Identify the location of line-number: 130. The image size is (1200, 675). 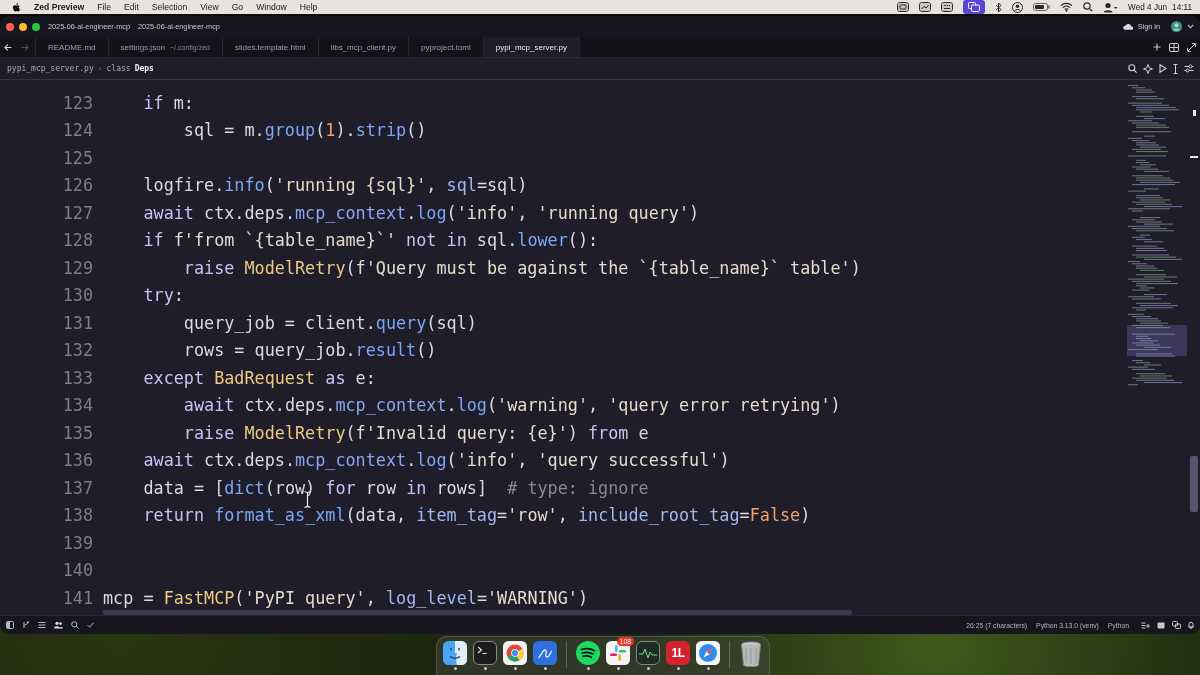
(77, 295).